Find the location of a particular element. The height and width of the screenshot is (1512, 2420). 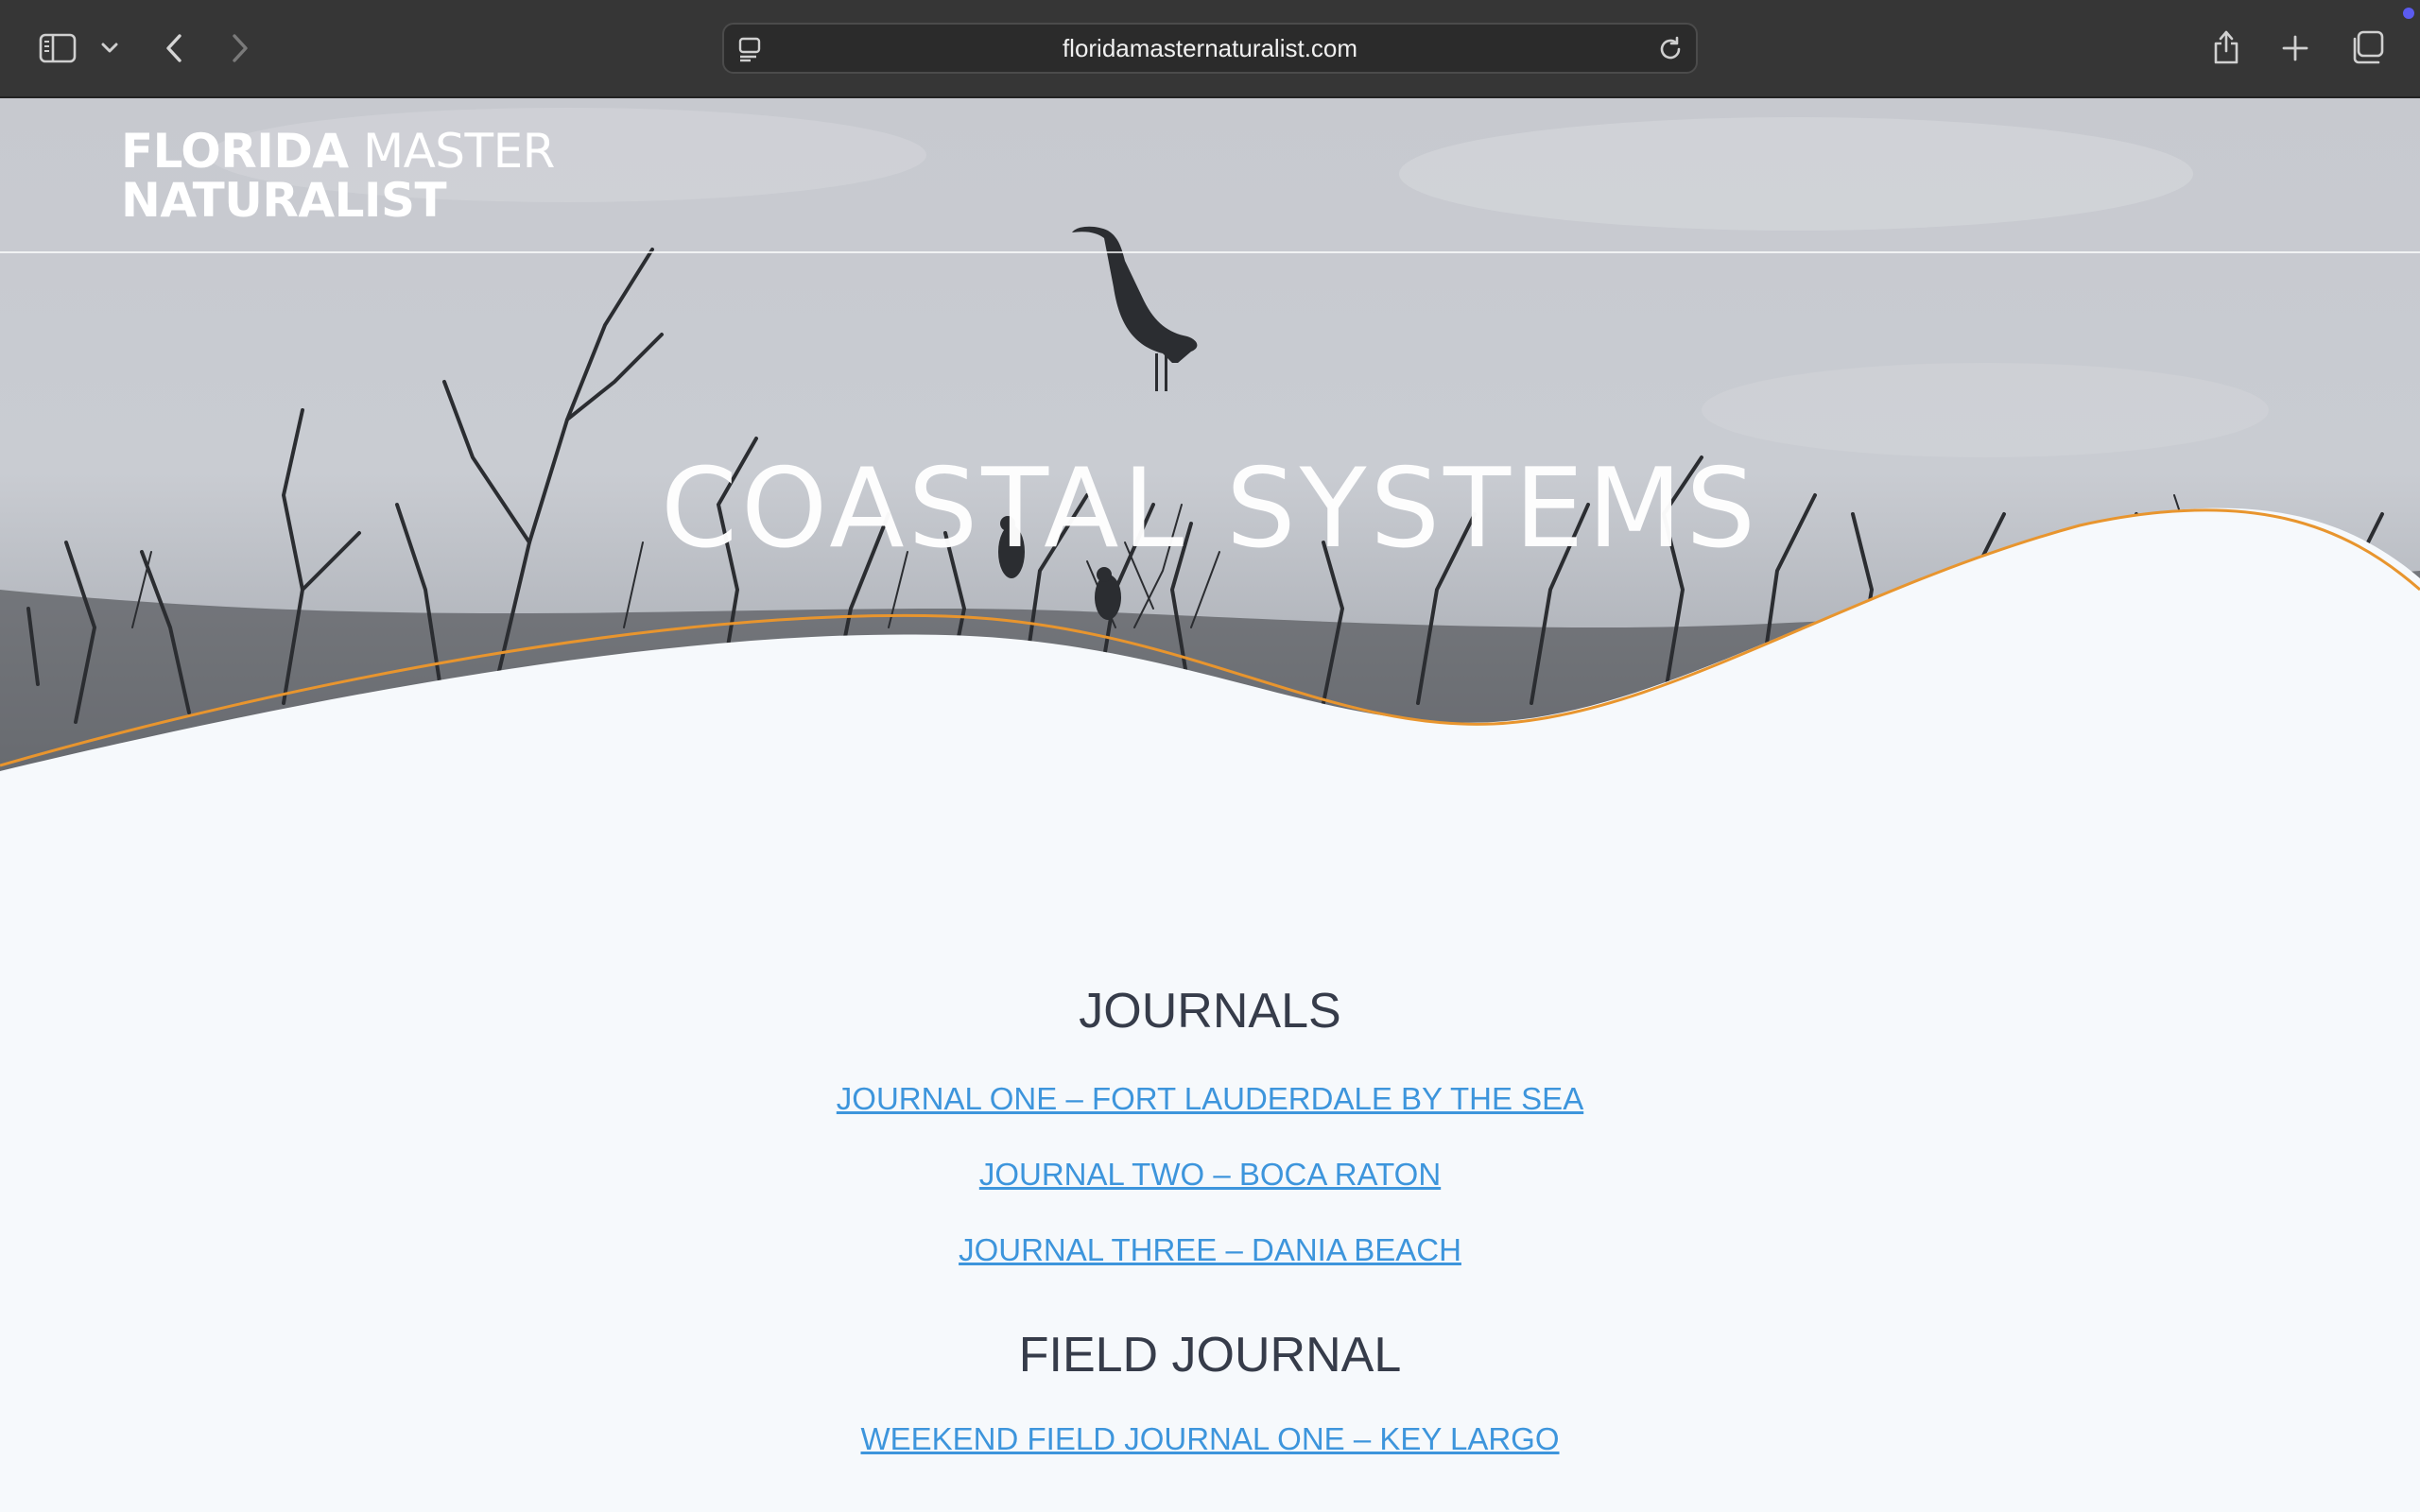

field-journal-heading: FIELD JOURNAL is located at coordinates (1210, 1355).